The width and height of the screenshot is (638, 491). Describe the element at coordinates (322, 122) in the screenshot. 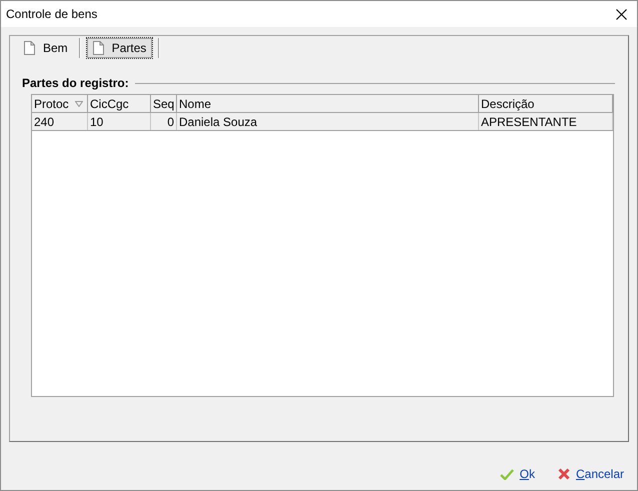

I see `table-row: 240 10 0 Daniela Souza APRESENTANTE` at that location.